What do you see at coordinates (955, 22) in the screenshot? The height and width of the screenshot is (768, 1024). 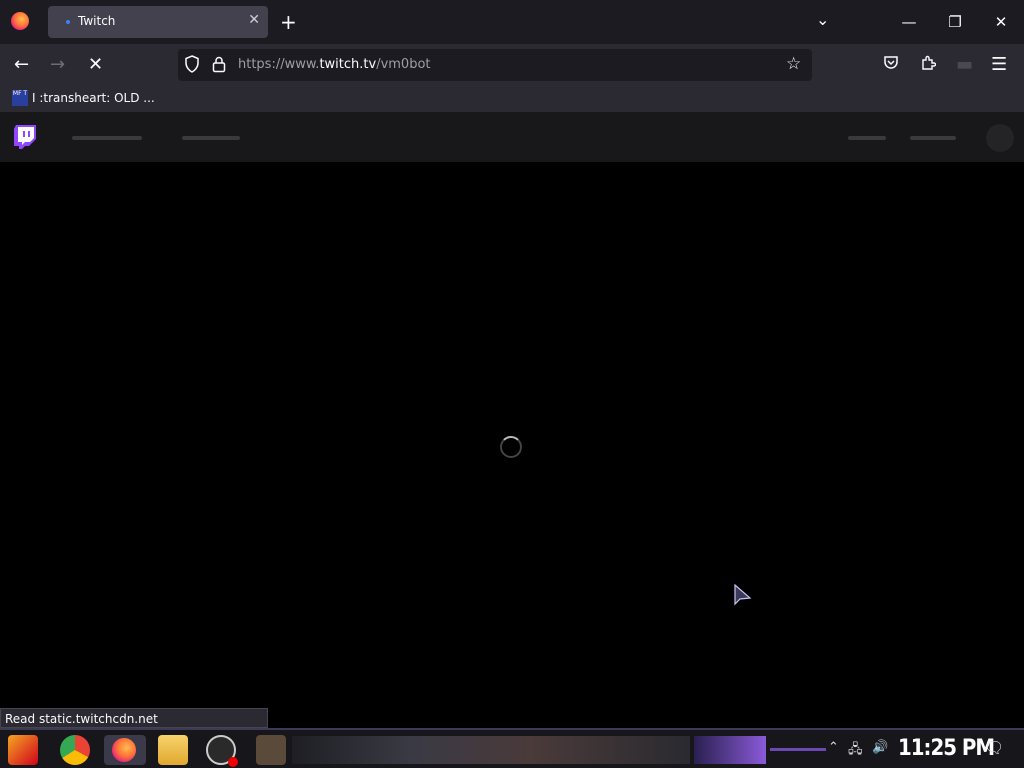 I see `restore-button: ❐` at bounding box center [955, 22].